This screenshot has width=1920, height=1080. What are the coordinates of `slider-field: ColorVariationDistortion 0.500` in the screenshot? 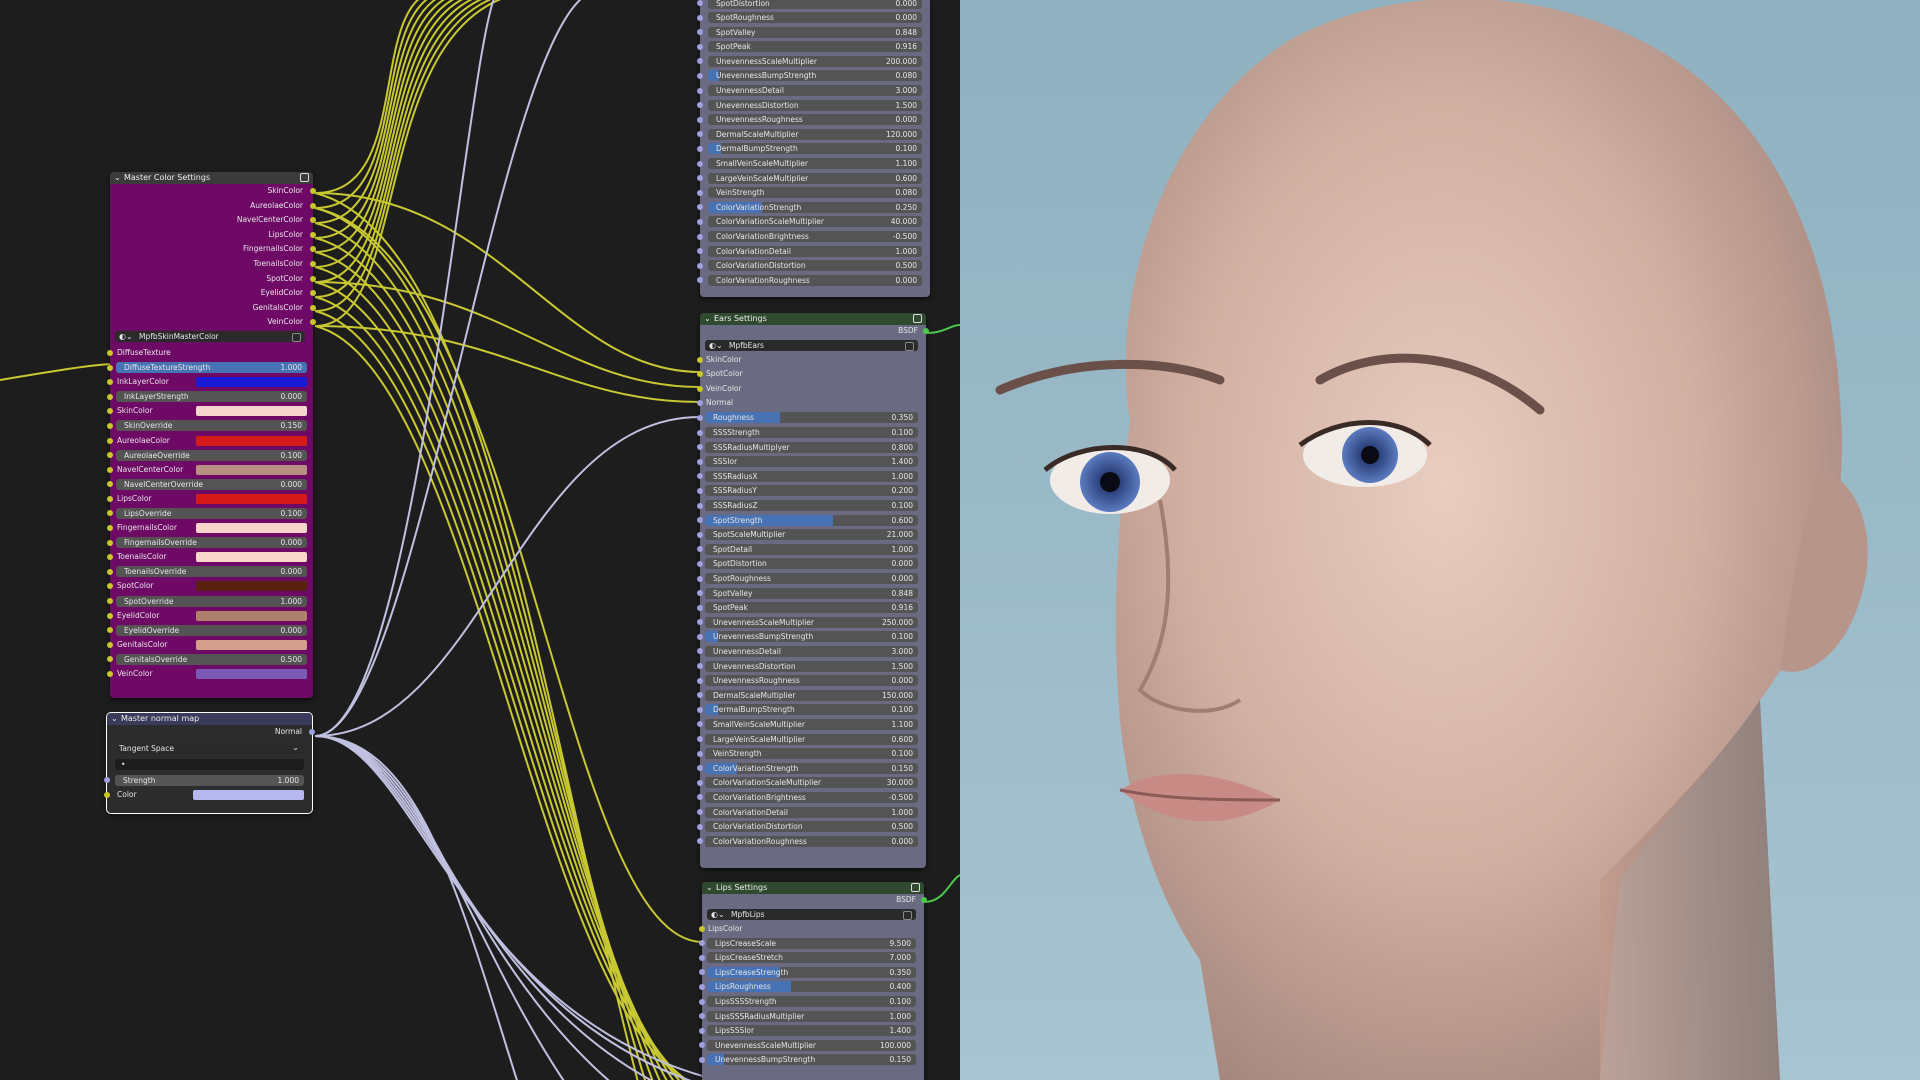 It's located at (815, 266).